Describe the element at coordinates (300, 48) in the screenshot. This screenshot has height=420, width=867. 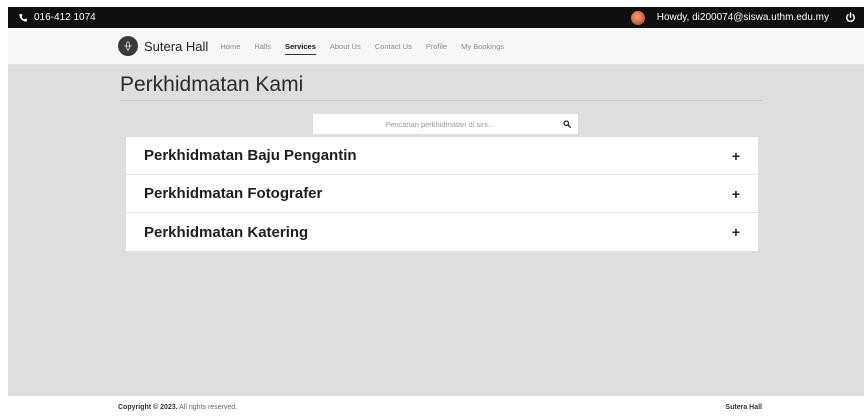
I see `nav-services: Services` at that location.